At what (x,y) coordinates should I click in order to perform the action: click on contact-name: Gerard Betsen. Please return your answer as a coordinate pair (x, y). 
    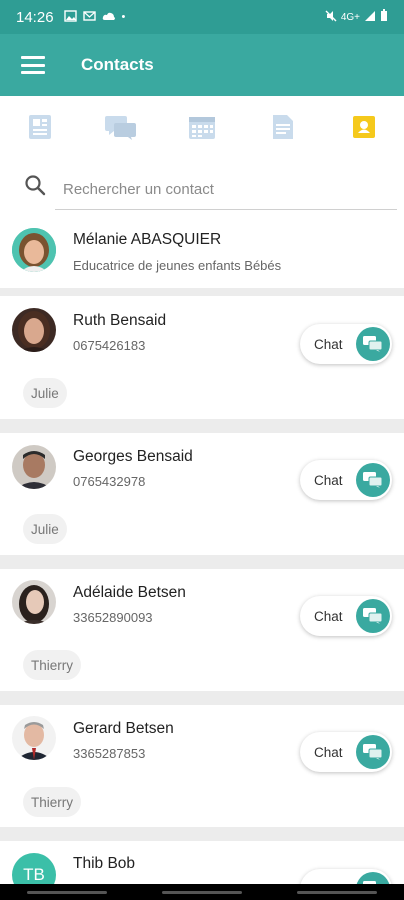
    Looking at the image, I should click on (123, 728).